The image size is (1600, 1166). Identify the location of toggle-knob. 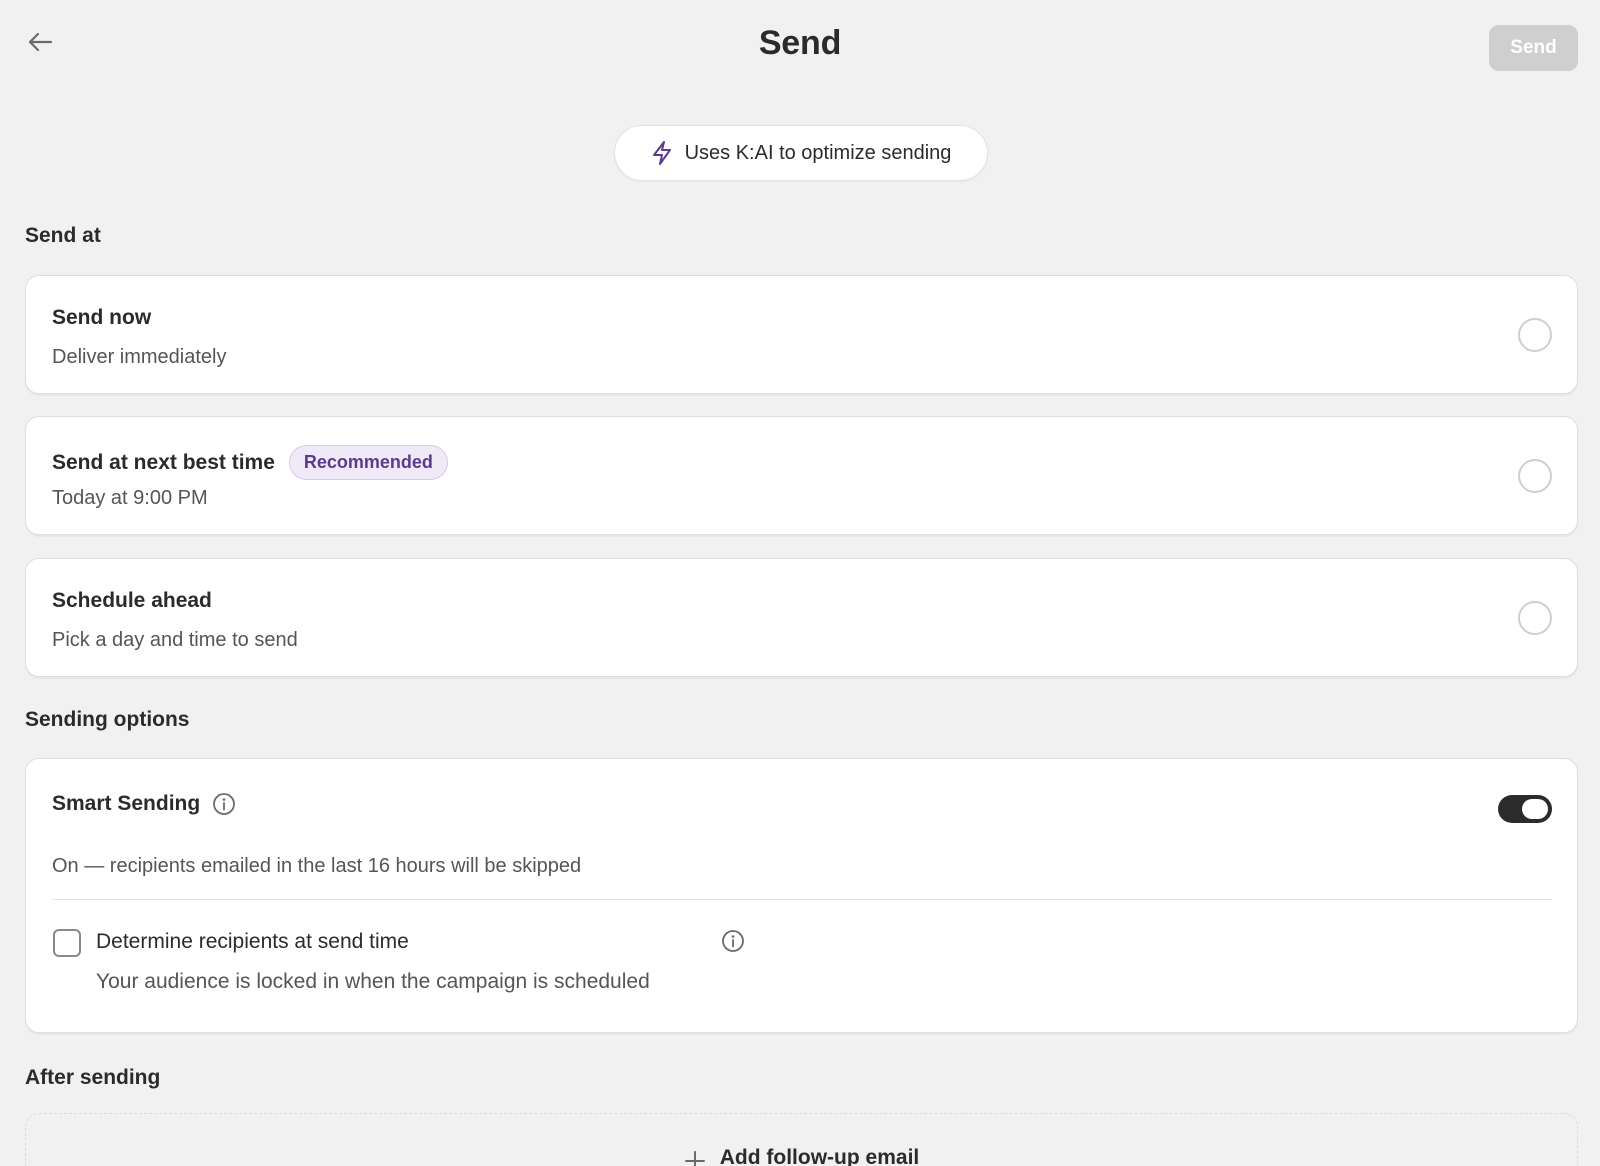
(1535, 809).